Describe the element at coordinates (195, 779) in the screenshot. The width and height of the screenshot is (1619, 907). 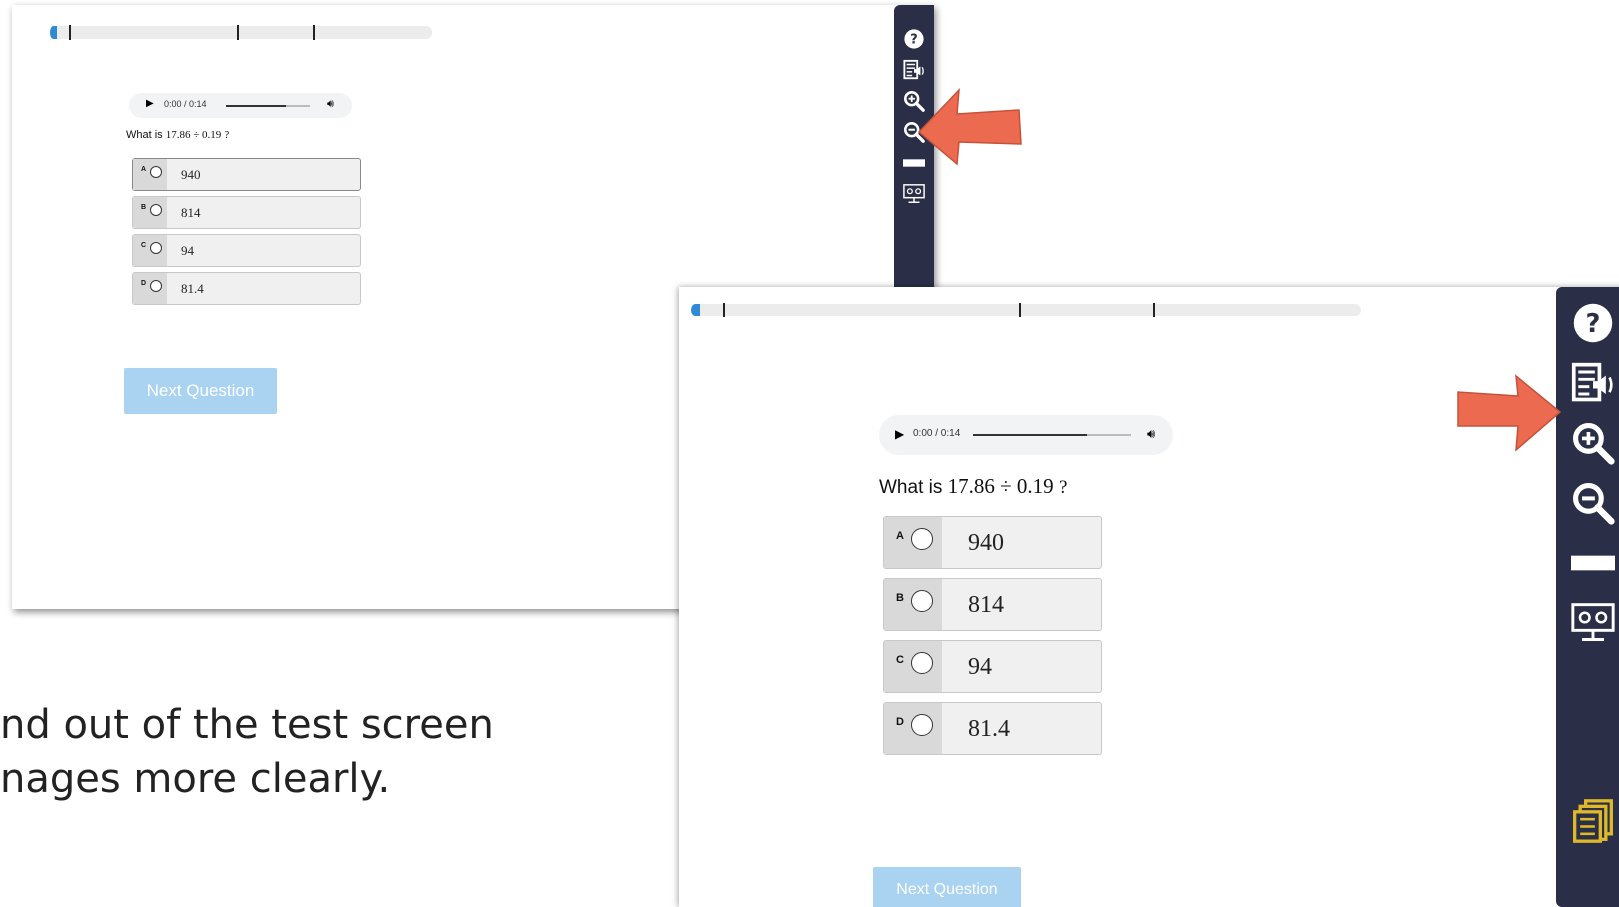
I see `caption-line-2: nages more clearly.` at that location.